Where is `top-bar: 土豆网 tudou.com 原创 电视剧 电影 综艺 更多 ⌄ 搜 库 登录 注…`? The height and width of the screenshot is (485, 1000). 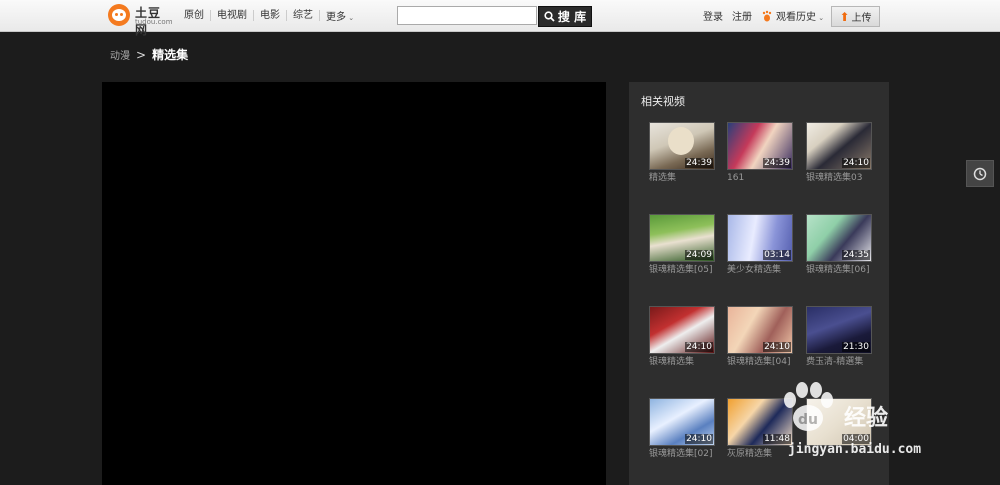 top-bar: 土豆网 tudou.com 原创 电视剧 电影 综艺 更多 ⌄ 搜 库 登录 注… is located at coordinates (500, 18).